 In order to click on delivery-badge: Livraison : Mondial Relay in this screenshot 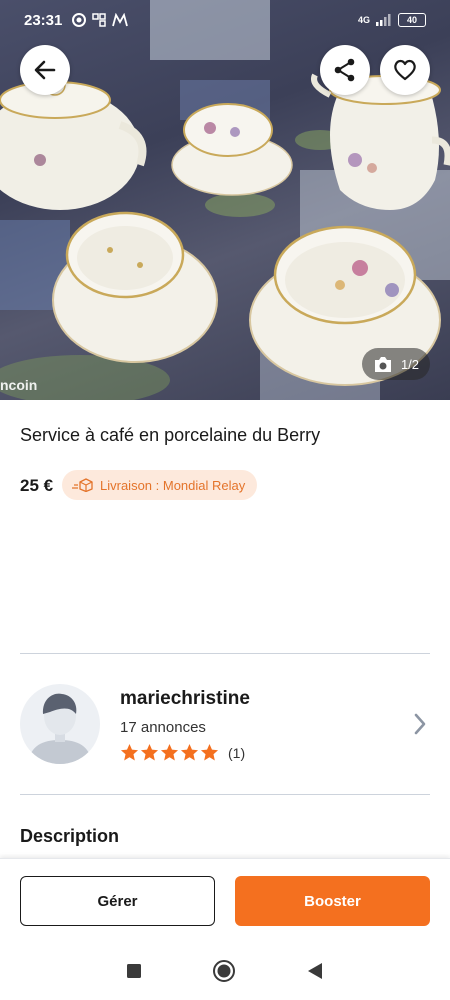, I will do `click(160, 485)`.